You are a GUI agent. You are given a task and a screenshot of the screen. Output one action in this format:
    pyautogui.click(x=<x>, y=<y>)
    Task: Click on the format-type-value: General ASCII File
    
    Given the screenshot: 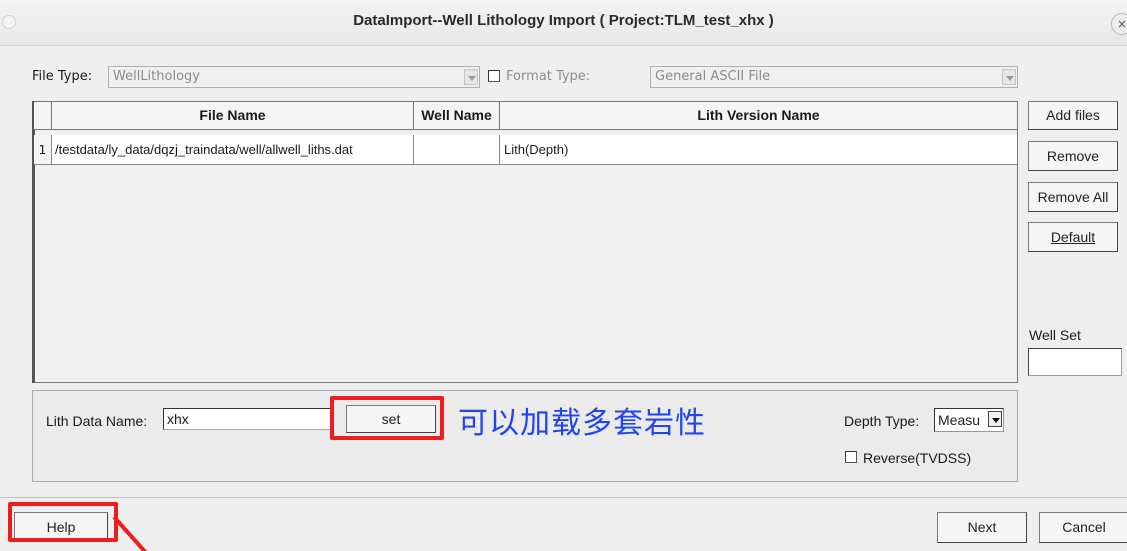 What is the action you would take?
    pyautogui.click(x=713, y=76)
    